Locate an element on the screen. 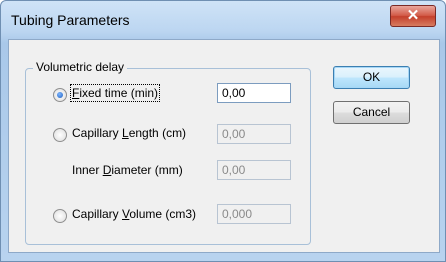 The height and width of the screenshot is (262, 446). capillary-length-input is located at coordinates (254, 134).